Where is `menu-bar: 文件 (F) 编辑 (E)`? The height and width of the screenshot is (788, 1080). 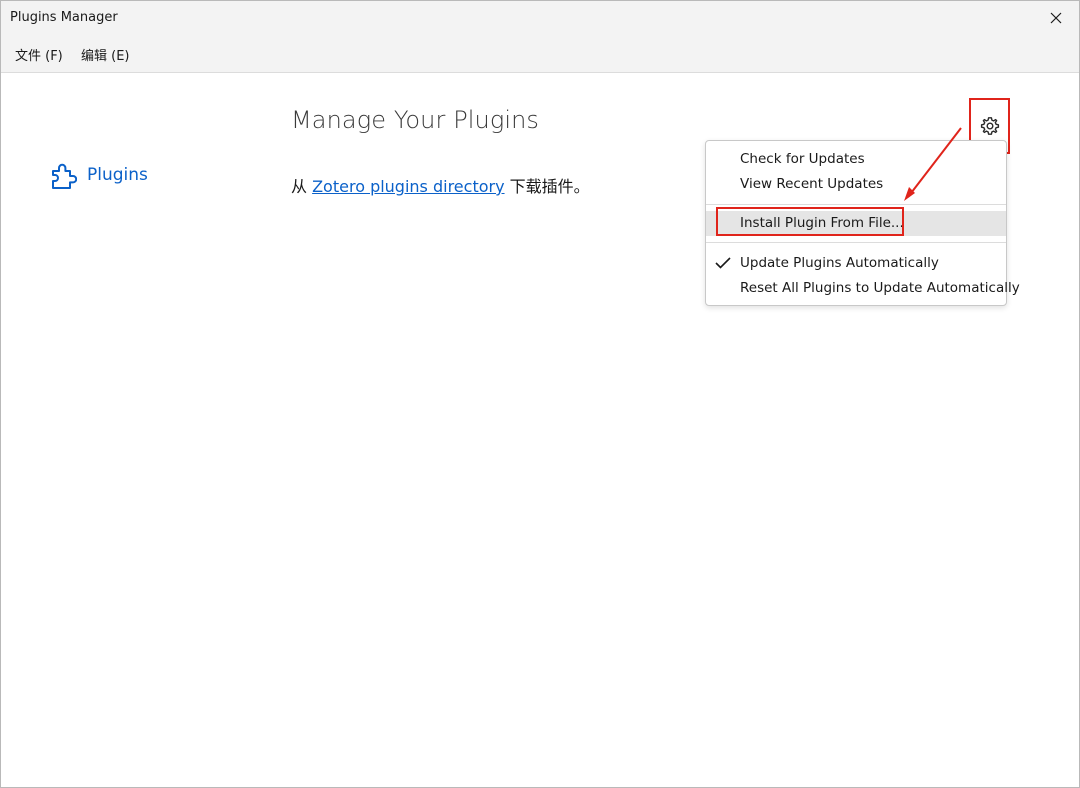
menu-bar: 文件 (F) 编辑 (E) is located at coordinates (540, 54).